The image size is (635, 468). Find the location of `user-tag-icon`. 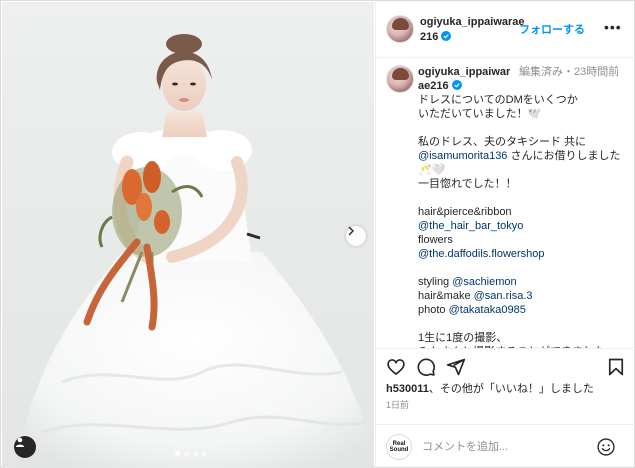

user-tag-icon is located at coordinates (20, 442).